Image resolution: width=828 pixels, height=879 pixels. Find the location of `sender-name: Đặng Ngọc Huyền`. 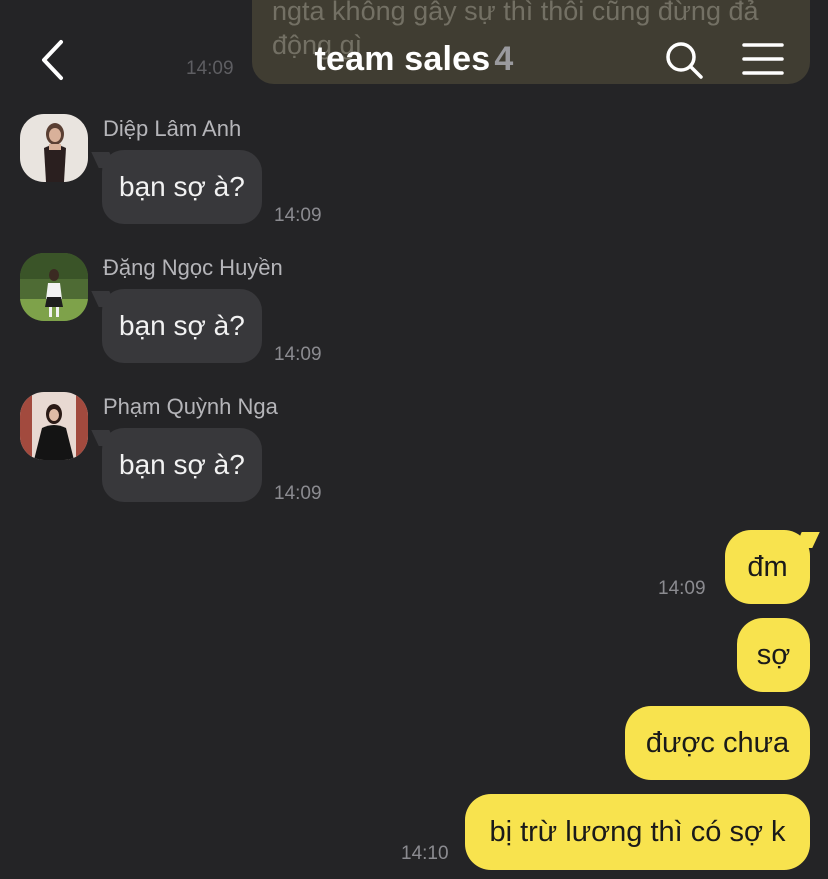

sender-name: Đặng Ngọc Huyền is located at coordinates (193, 267).